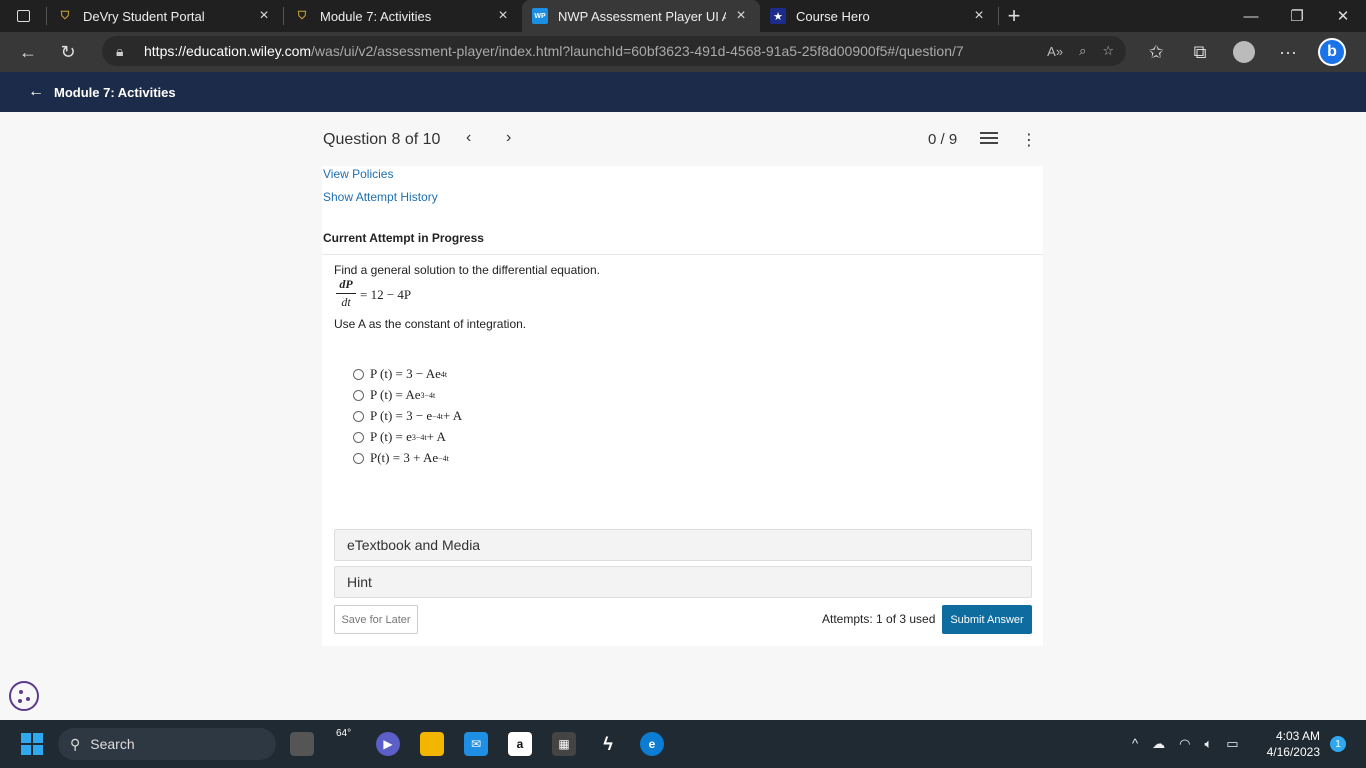 Image resolution: width=1366 pixels, height=768 pixels. Describe the element at coordinates (1288, 52) in the screenshot. I see `more-menu-icon: ···` at that location.